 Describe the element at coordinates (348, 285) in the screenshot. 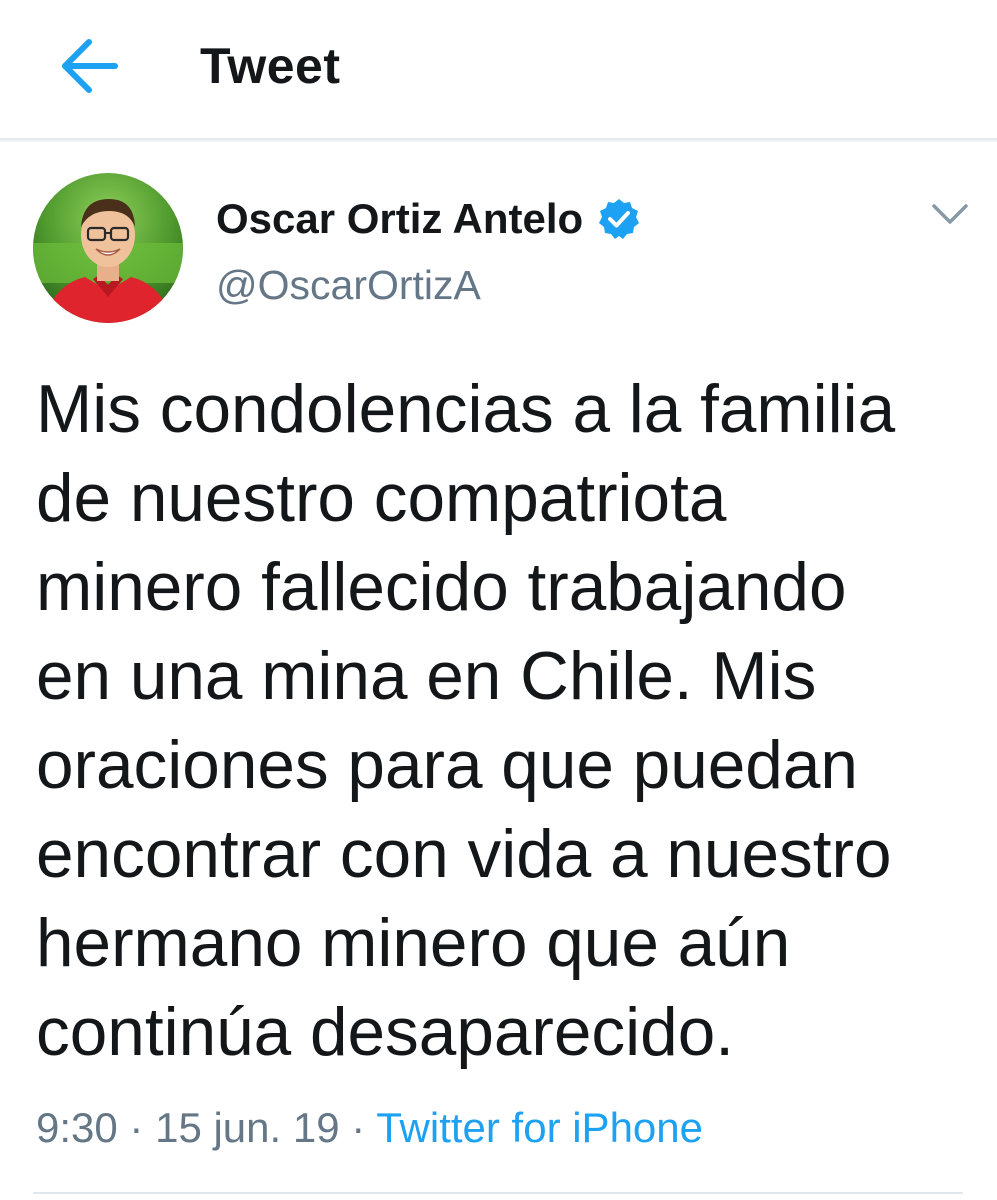

I see `author-handle: @OscarOrtizA` at that location.